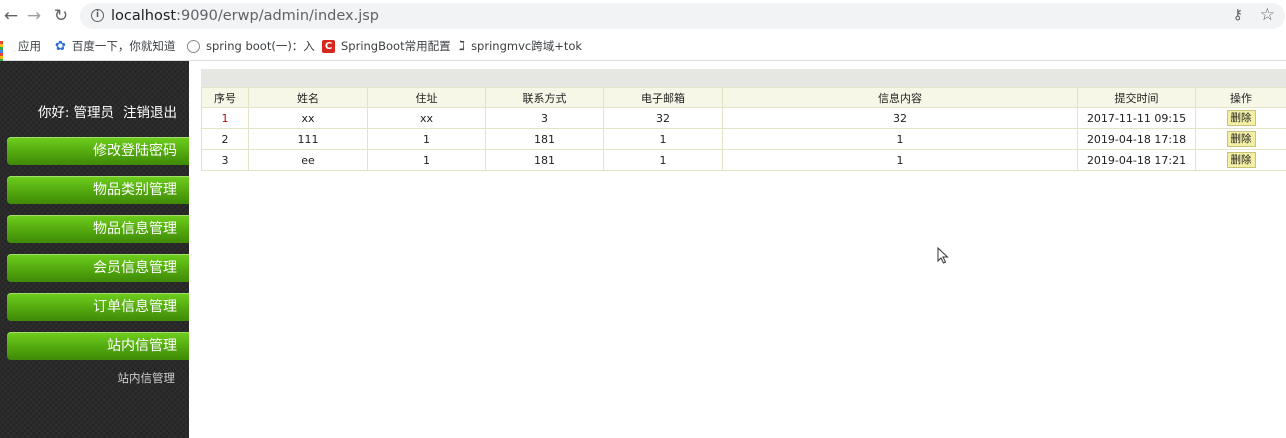 The height and width of the screenshot is (438, 1286). I want to click on cell-time: 2017-11-11 09:15, so click(1136, 118).